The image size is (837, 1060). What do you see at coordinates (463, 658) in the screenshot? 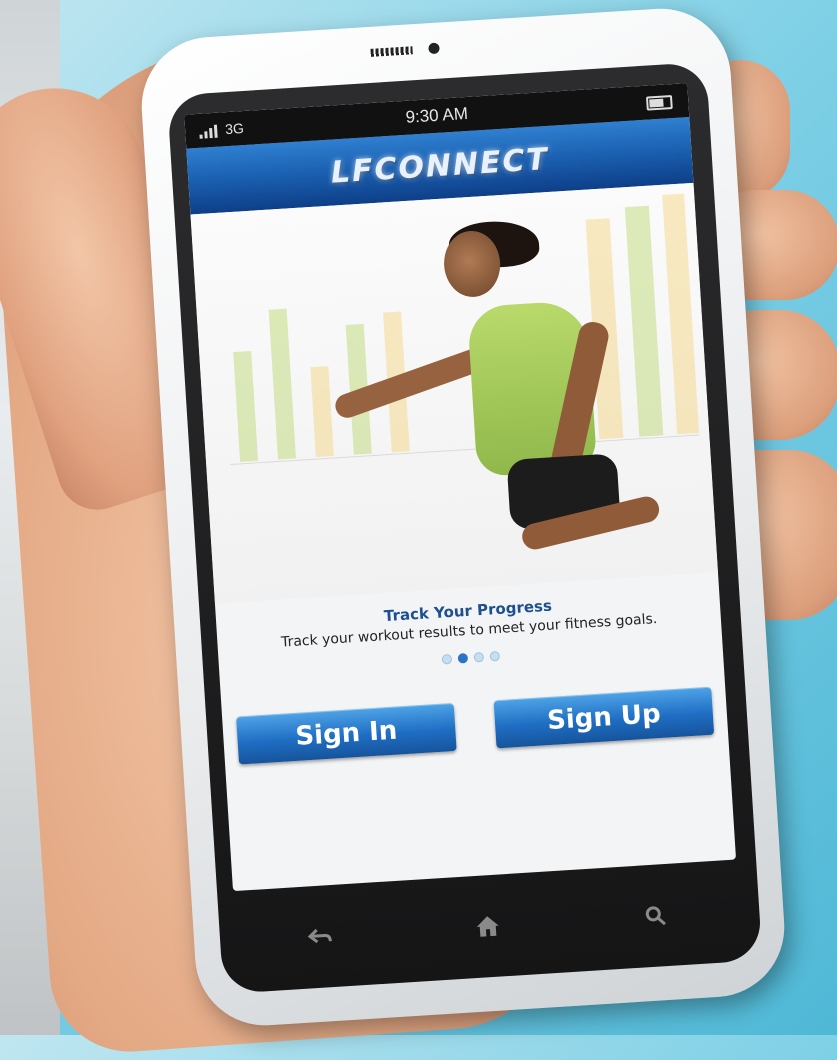
I see `pager-dot-active` at bounding box center [463, 658].